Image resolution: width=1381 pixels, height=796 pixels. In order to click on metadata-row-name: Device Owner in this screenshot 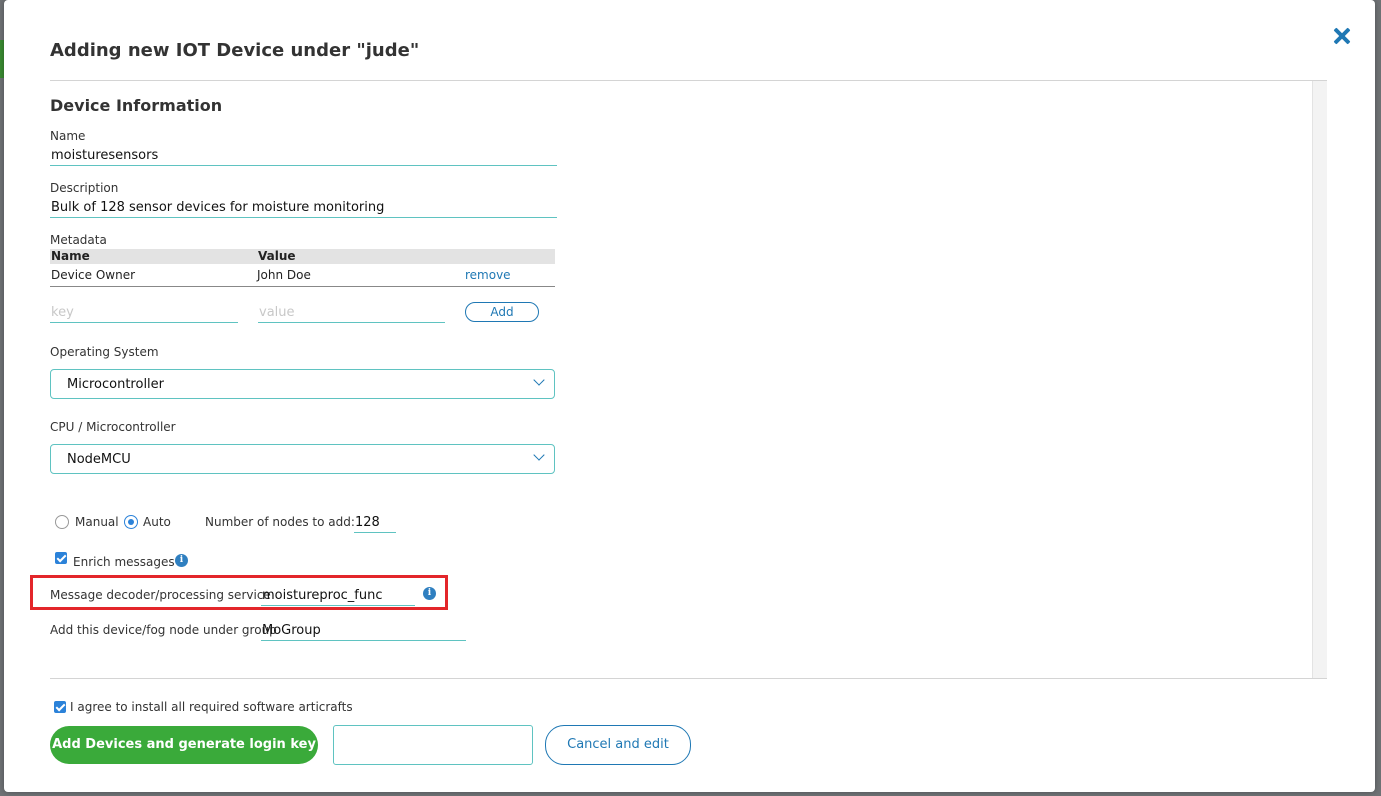, I will do `click(93, 275)`.